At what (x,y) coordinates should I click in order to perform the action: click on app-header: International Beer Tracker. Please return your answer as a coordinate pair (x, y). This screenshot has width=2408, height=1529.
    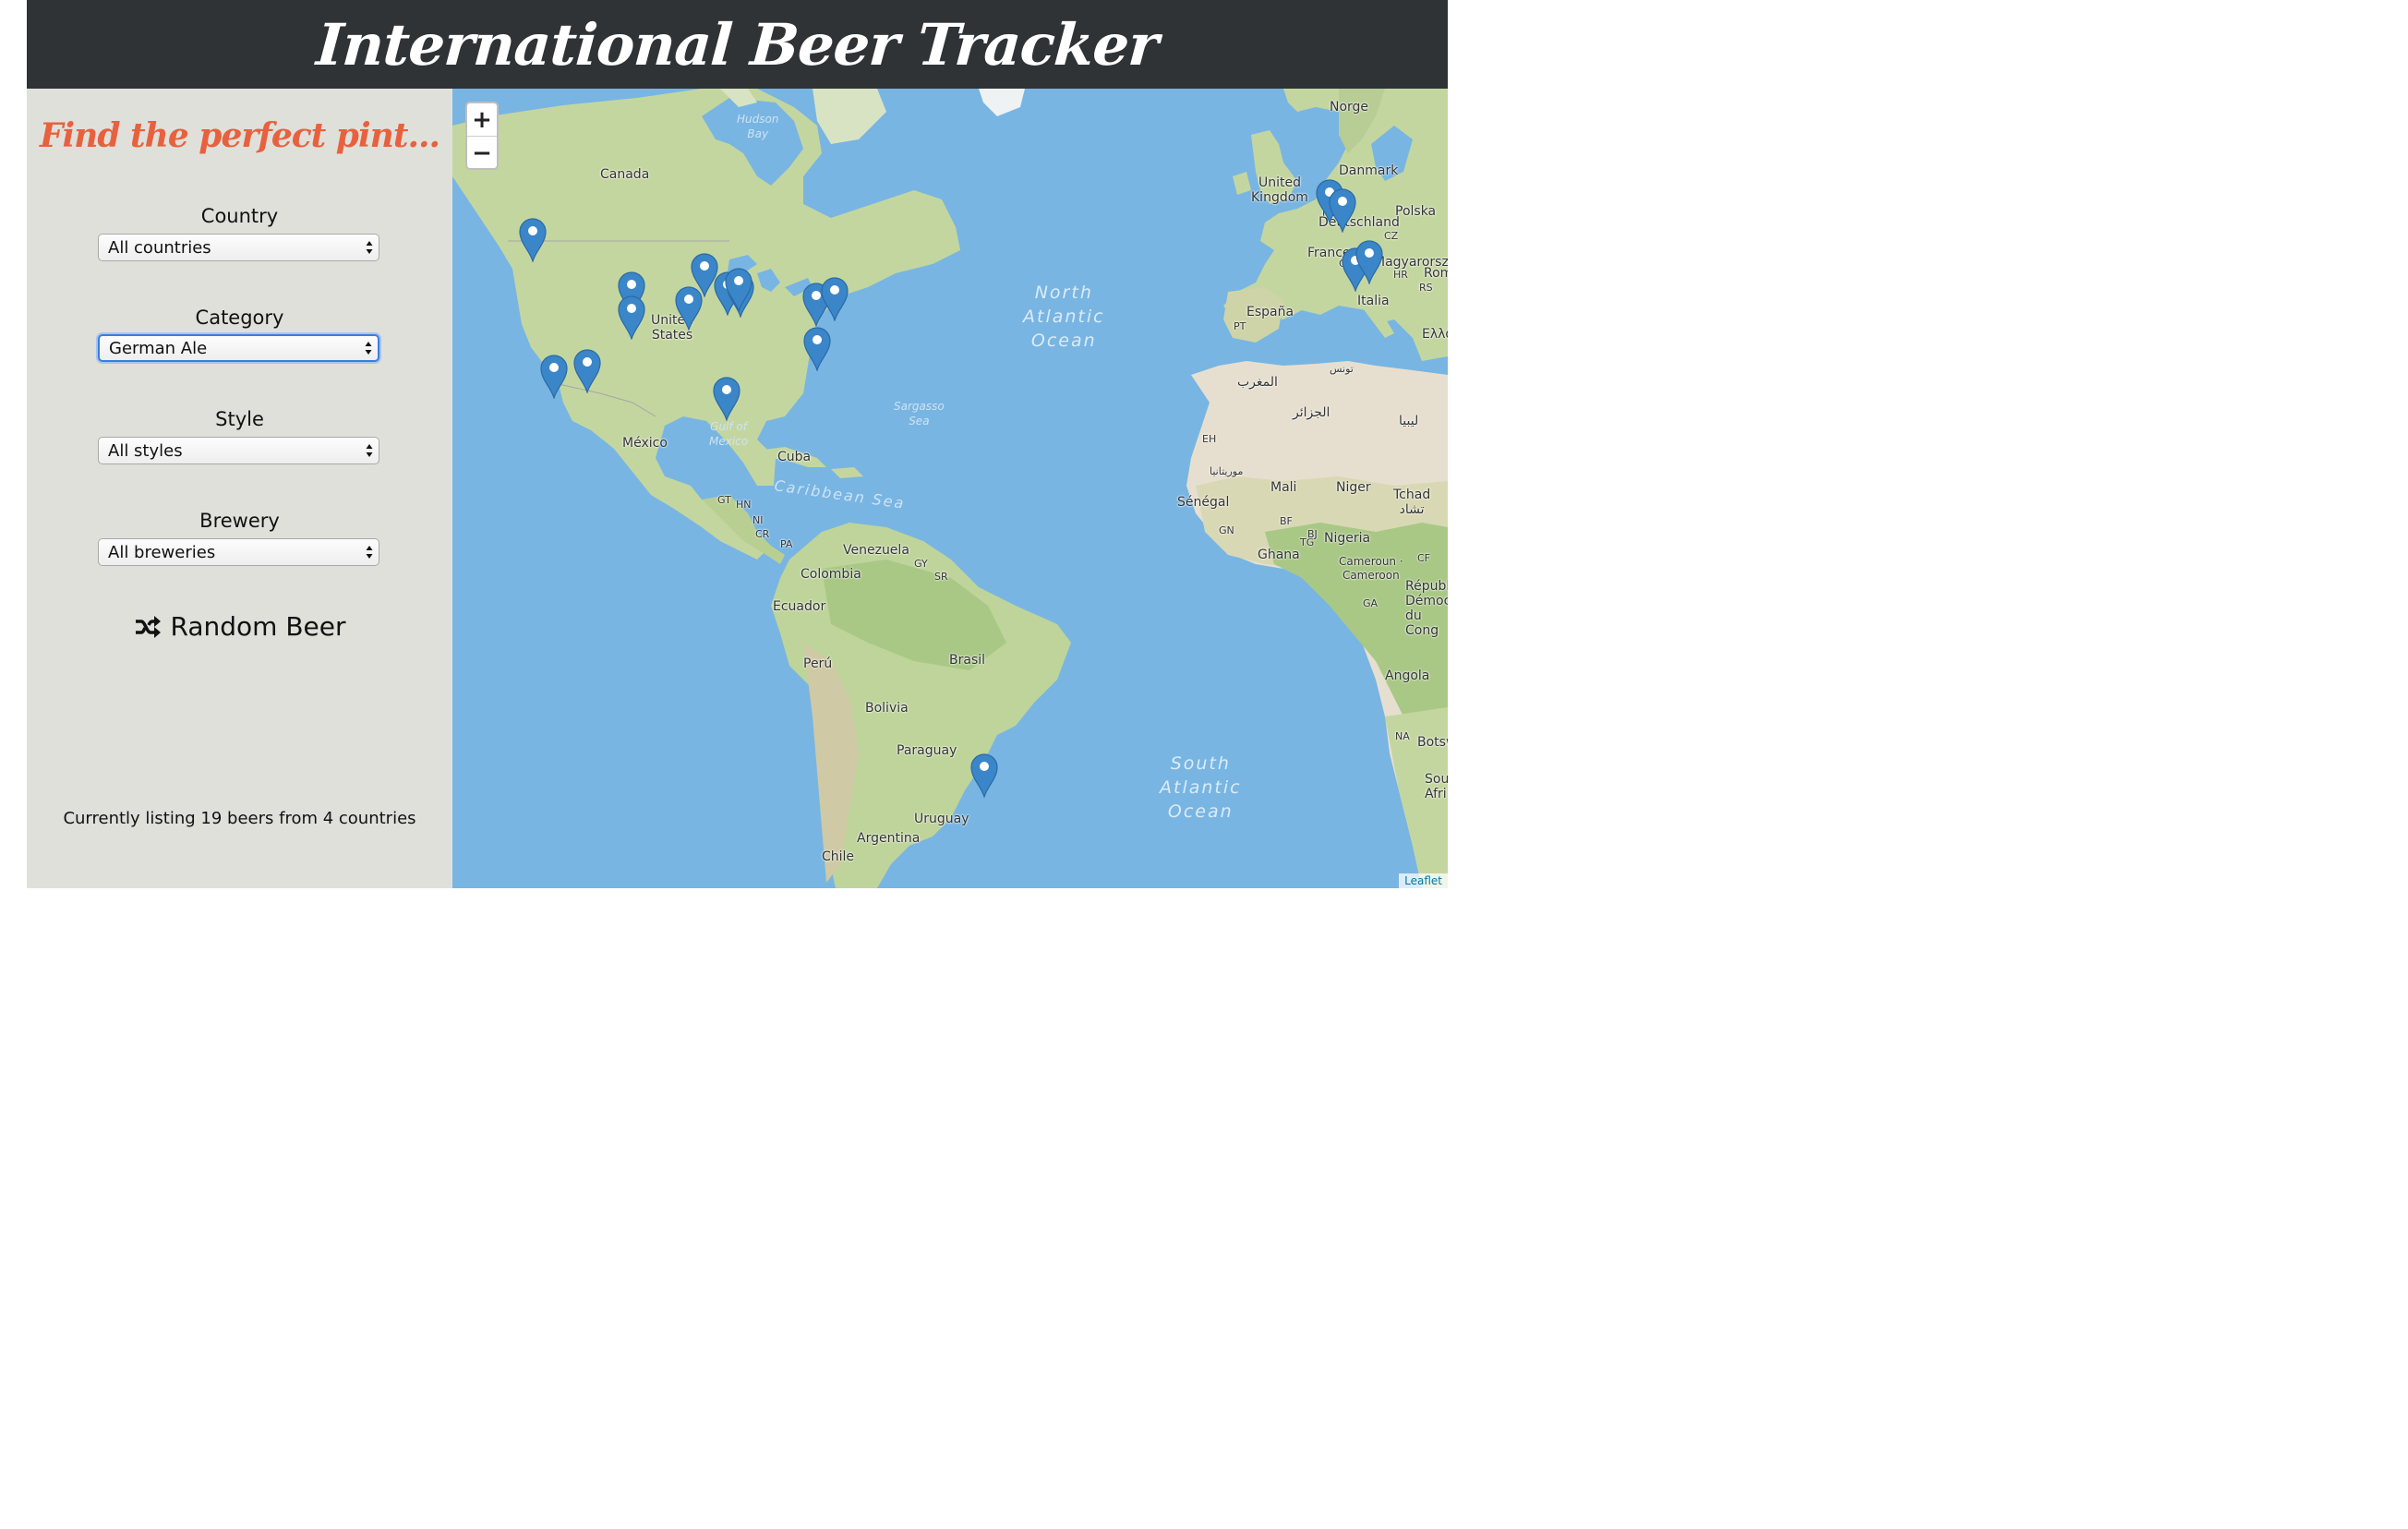
    Looking at the image, I should click on (737, 45).